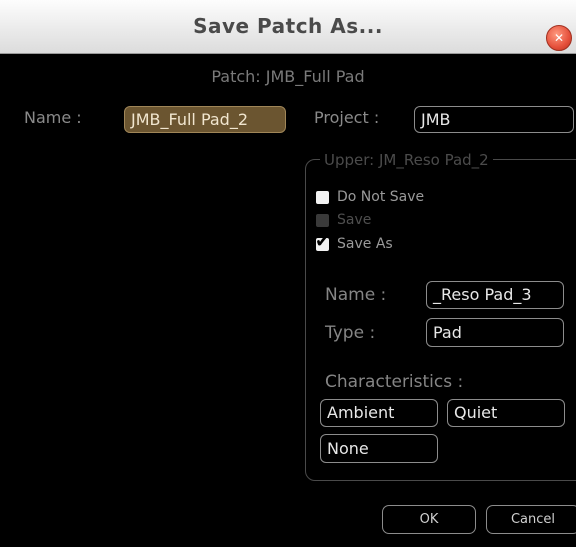 The image size is (576, 547). I want to click on characteristic-3-field: None, so click(379, 448).